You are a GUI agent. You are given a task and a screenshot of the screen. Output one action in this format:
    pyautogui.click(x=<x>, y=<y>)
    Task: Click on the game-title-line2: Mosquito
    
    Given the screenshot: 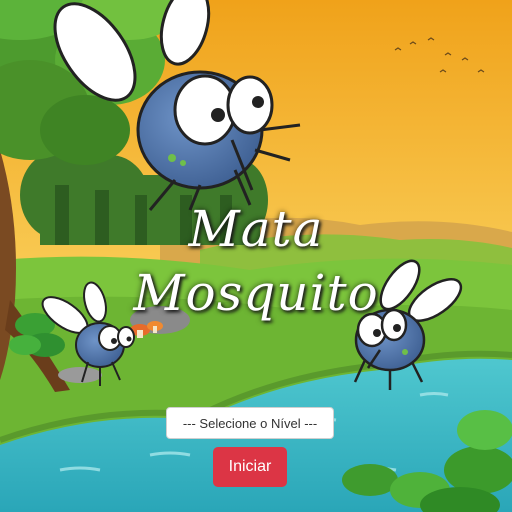 What is the action you would take?
    pyautogui.click(x=256, y=293)
    